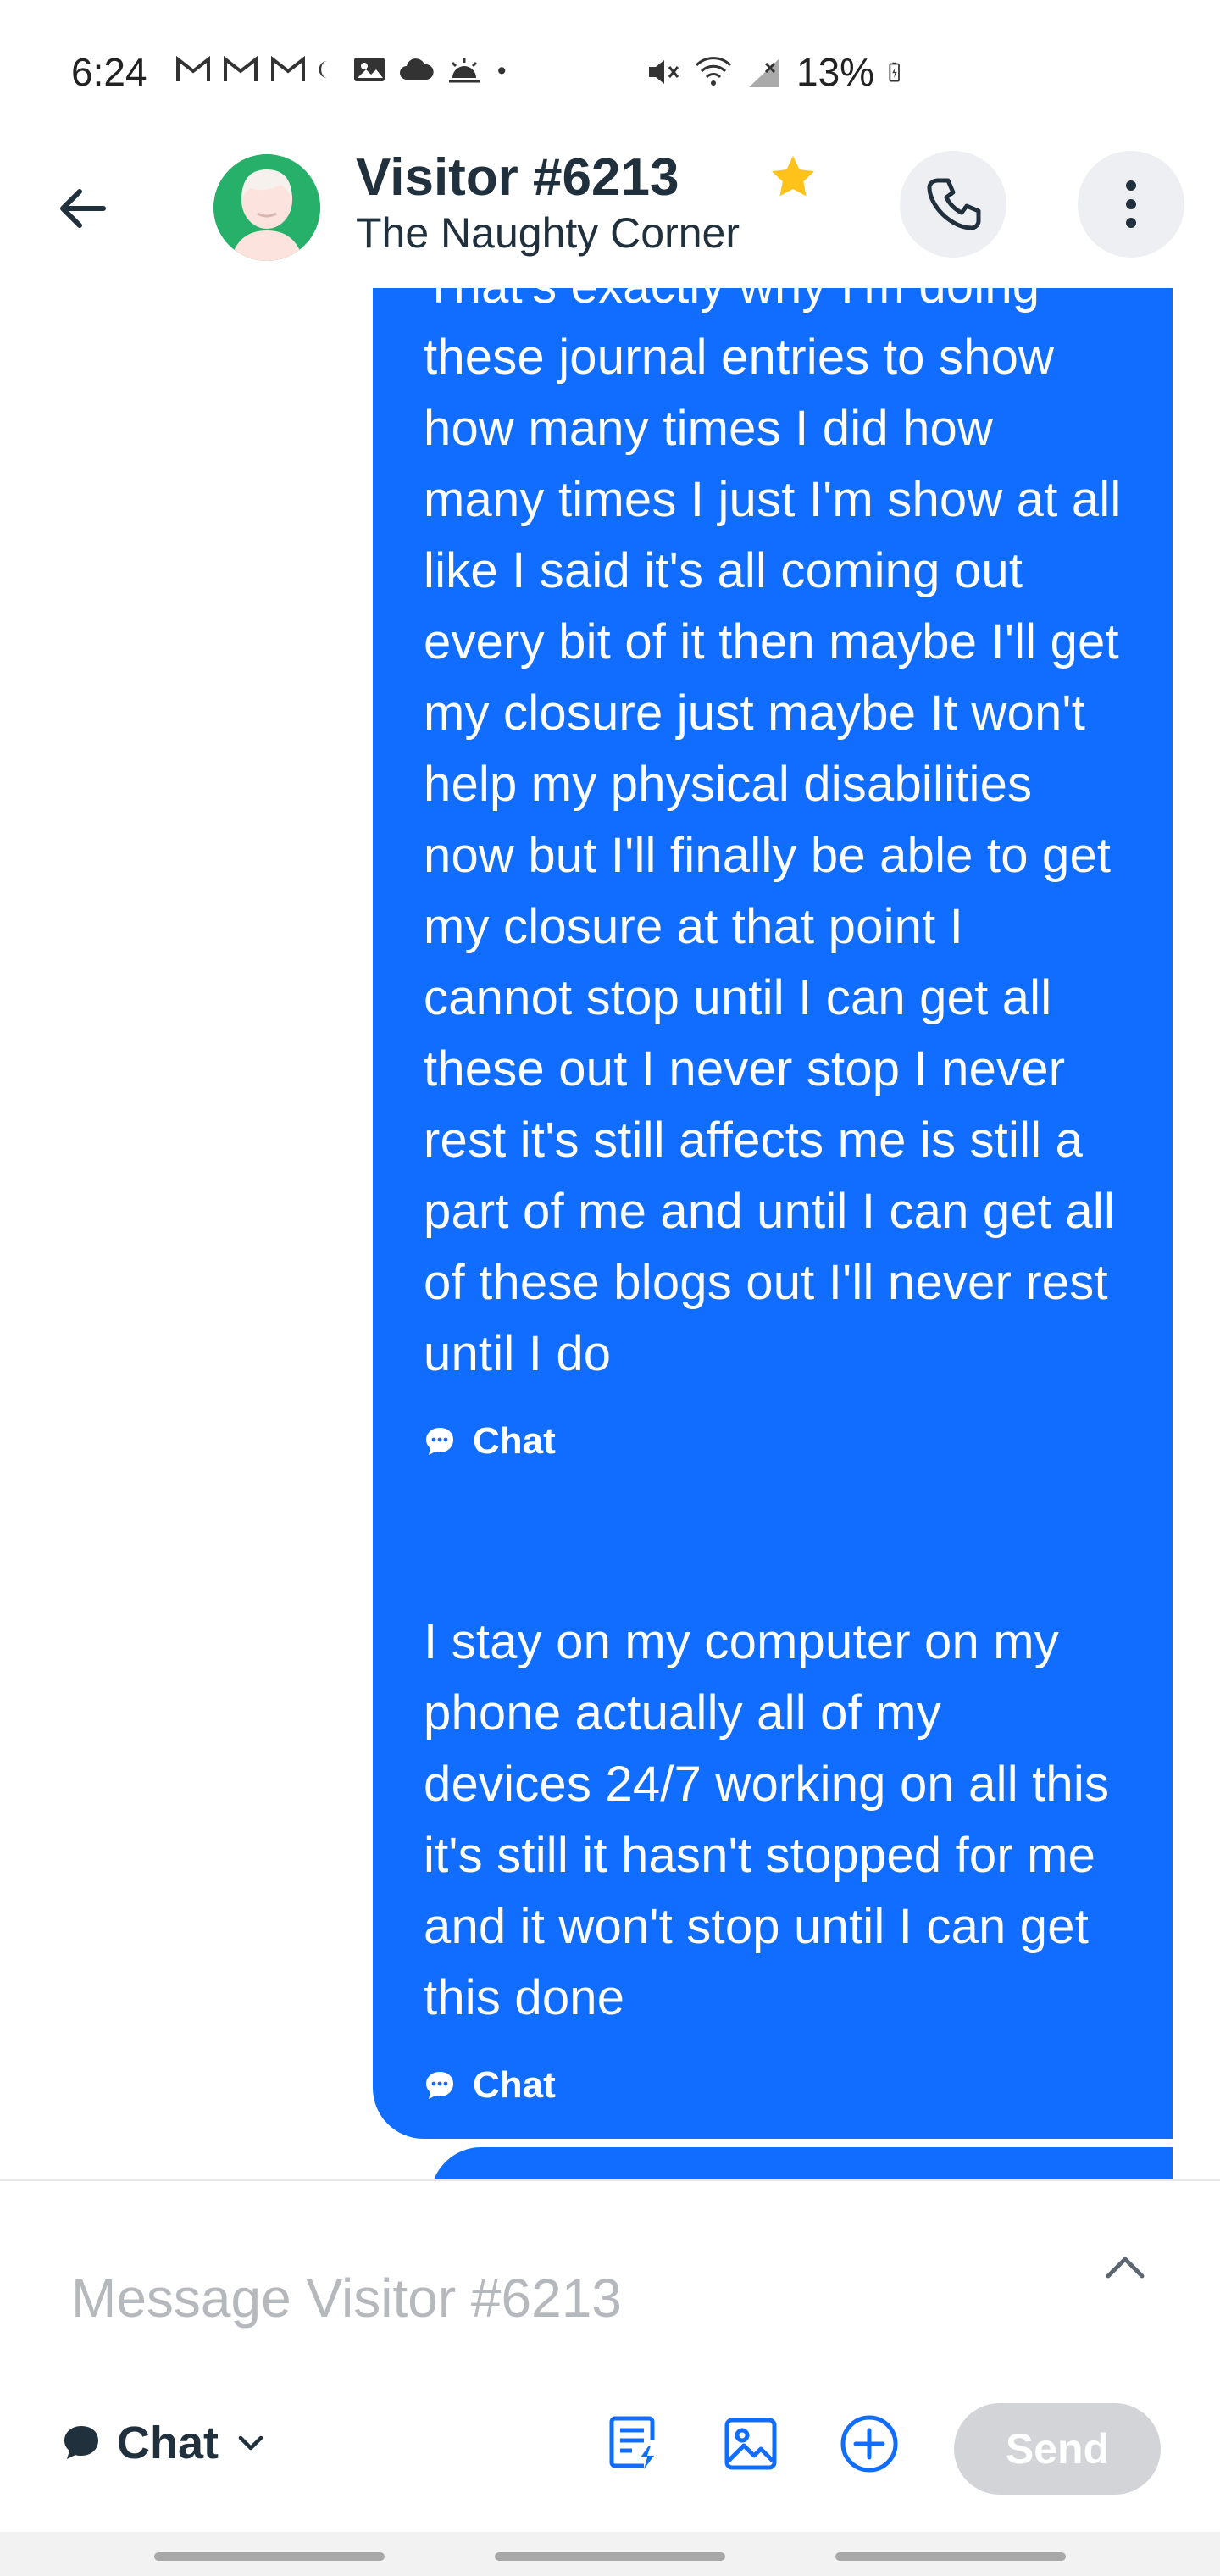  I want to click on more-options-button, so click(1131, 204).